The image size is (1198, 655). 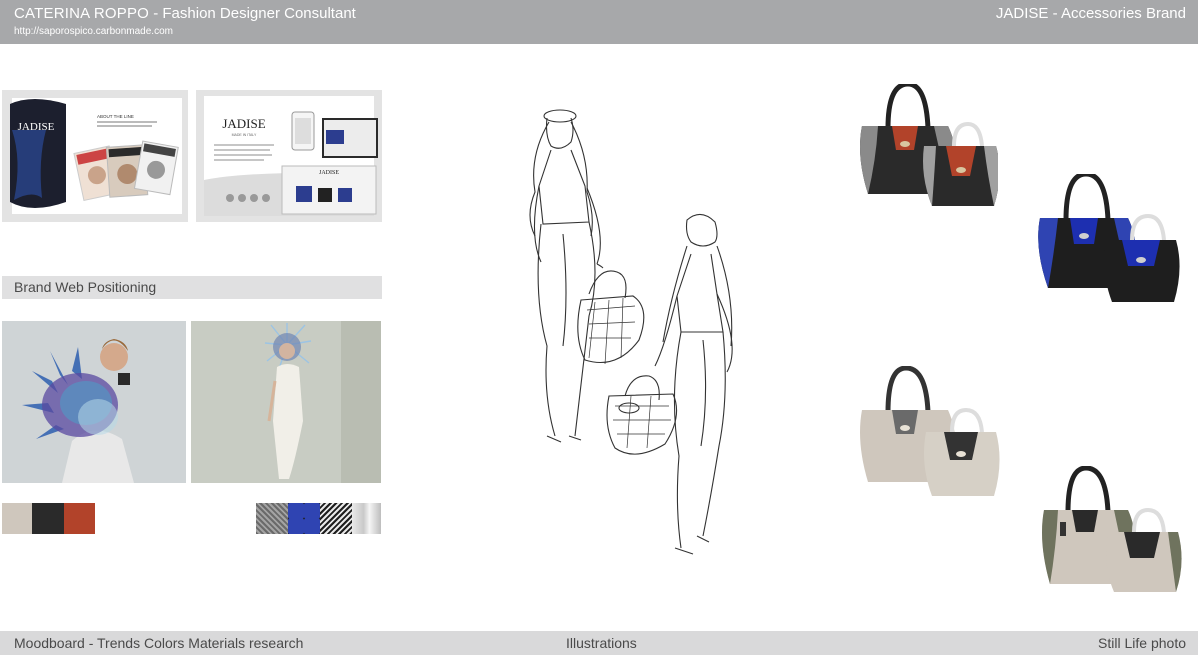 What do you see at coordinates (36, 127) in the screenshot?
I see `print-logo: JADISE` at bounding box center [36, 127].